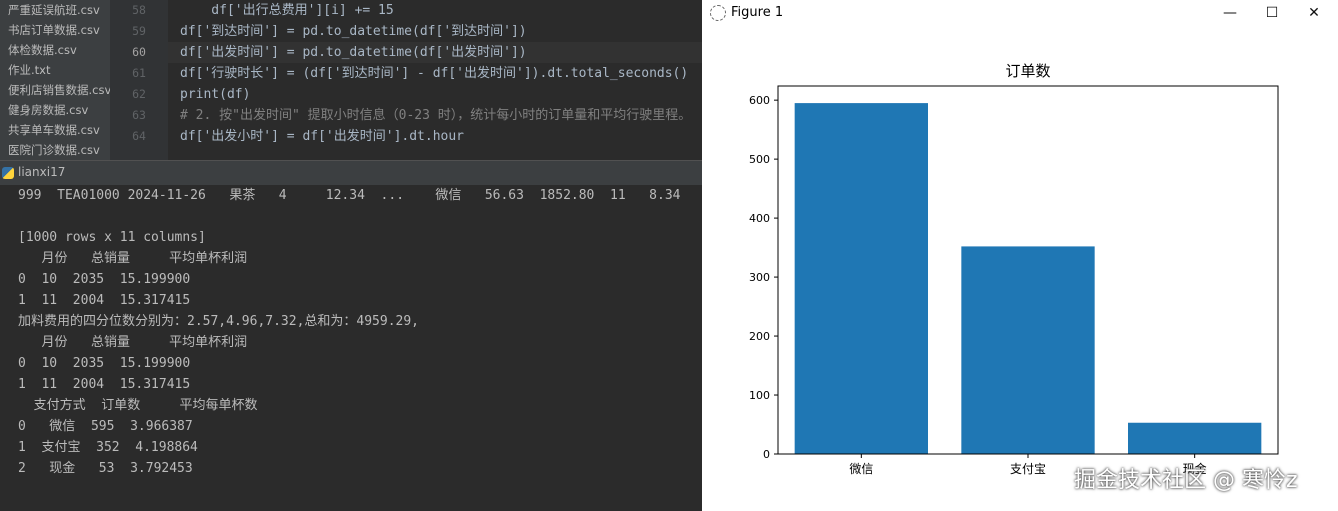 This screenshot has width=1338, height=511. Describe the element at coordinates (1020, 14) in the screenshot. I see `figure-titlebar: Figure 1 — ☐ ✕` at that location.